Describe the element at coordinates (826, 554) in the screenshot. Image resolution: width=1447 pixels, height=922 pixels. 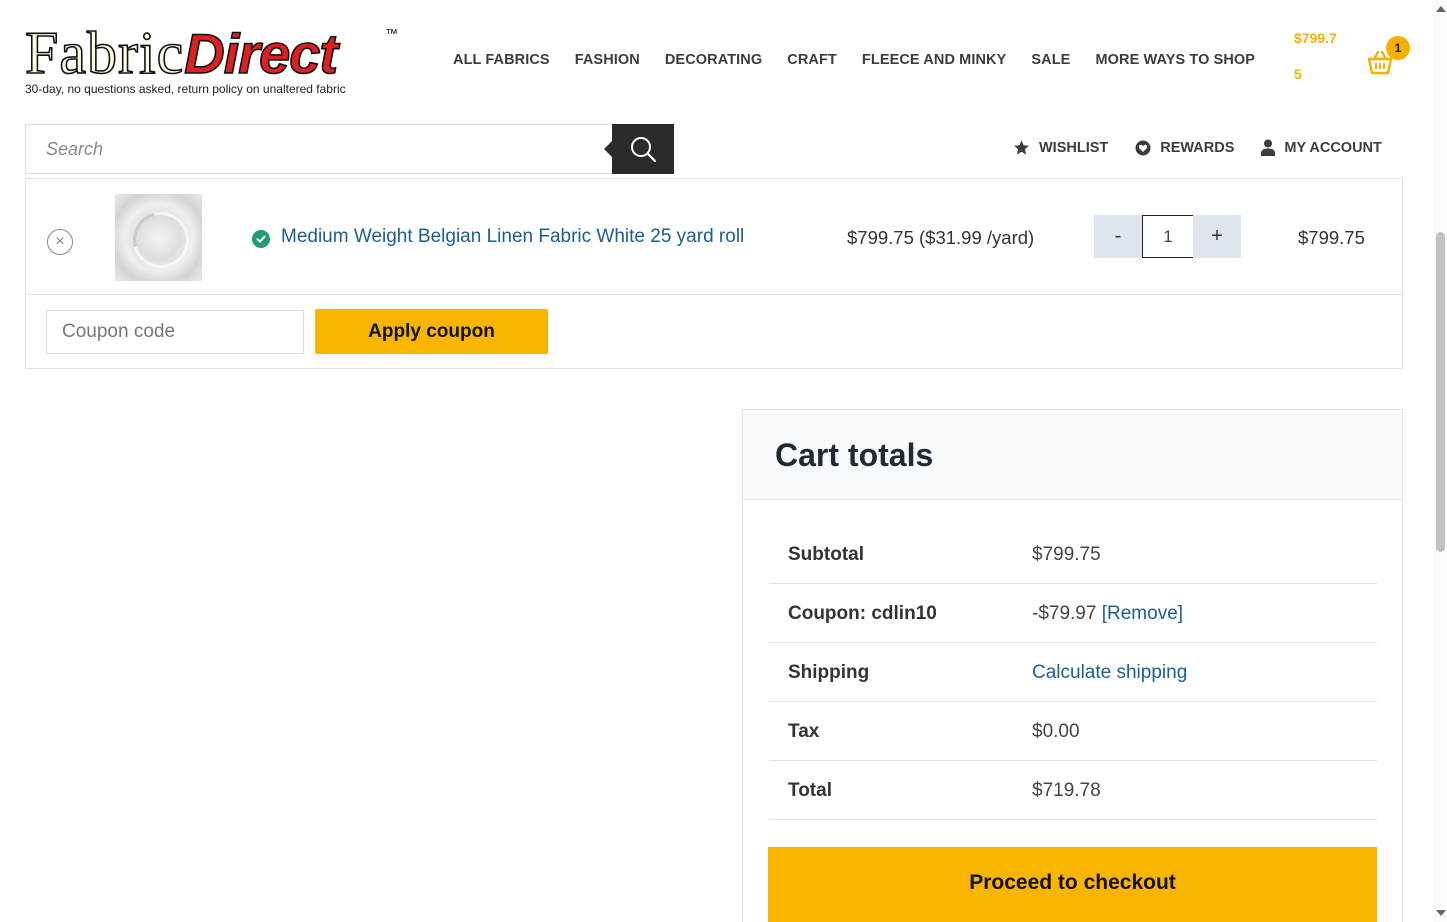
I see `subtotal-label: Subtotal` at that location.